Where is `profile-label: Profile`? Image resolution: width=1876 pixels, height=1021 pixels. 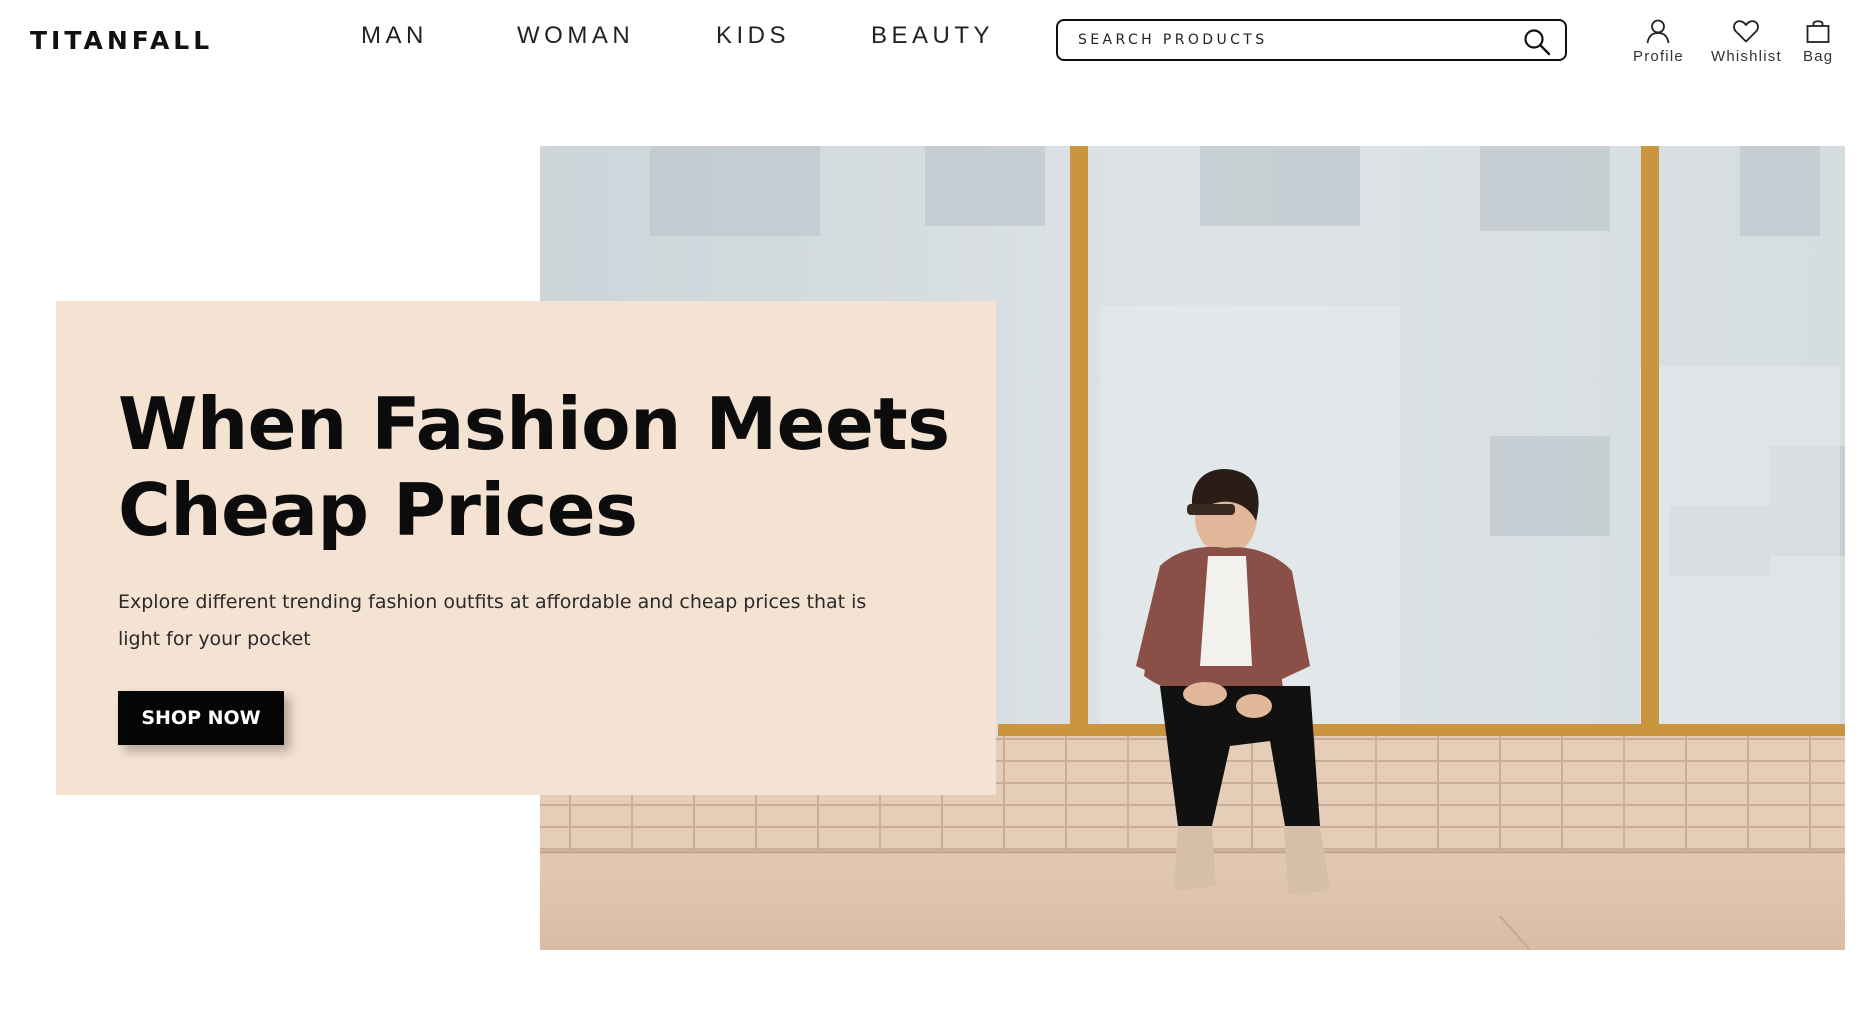 profile-label: Profile is located at coordinates (1658, 56).